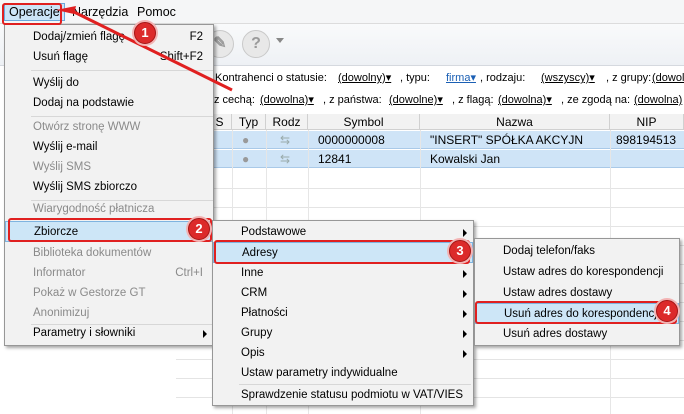 The image size is (684, 414). Describe the element at coordinates (667, 311) in the screenshot. I see `step-badge-4: 4` at that location.